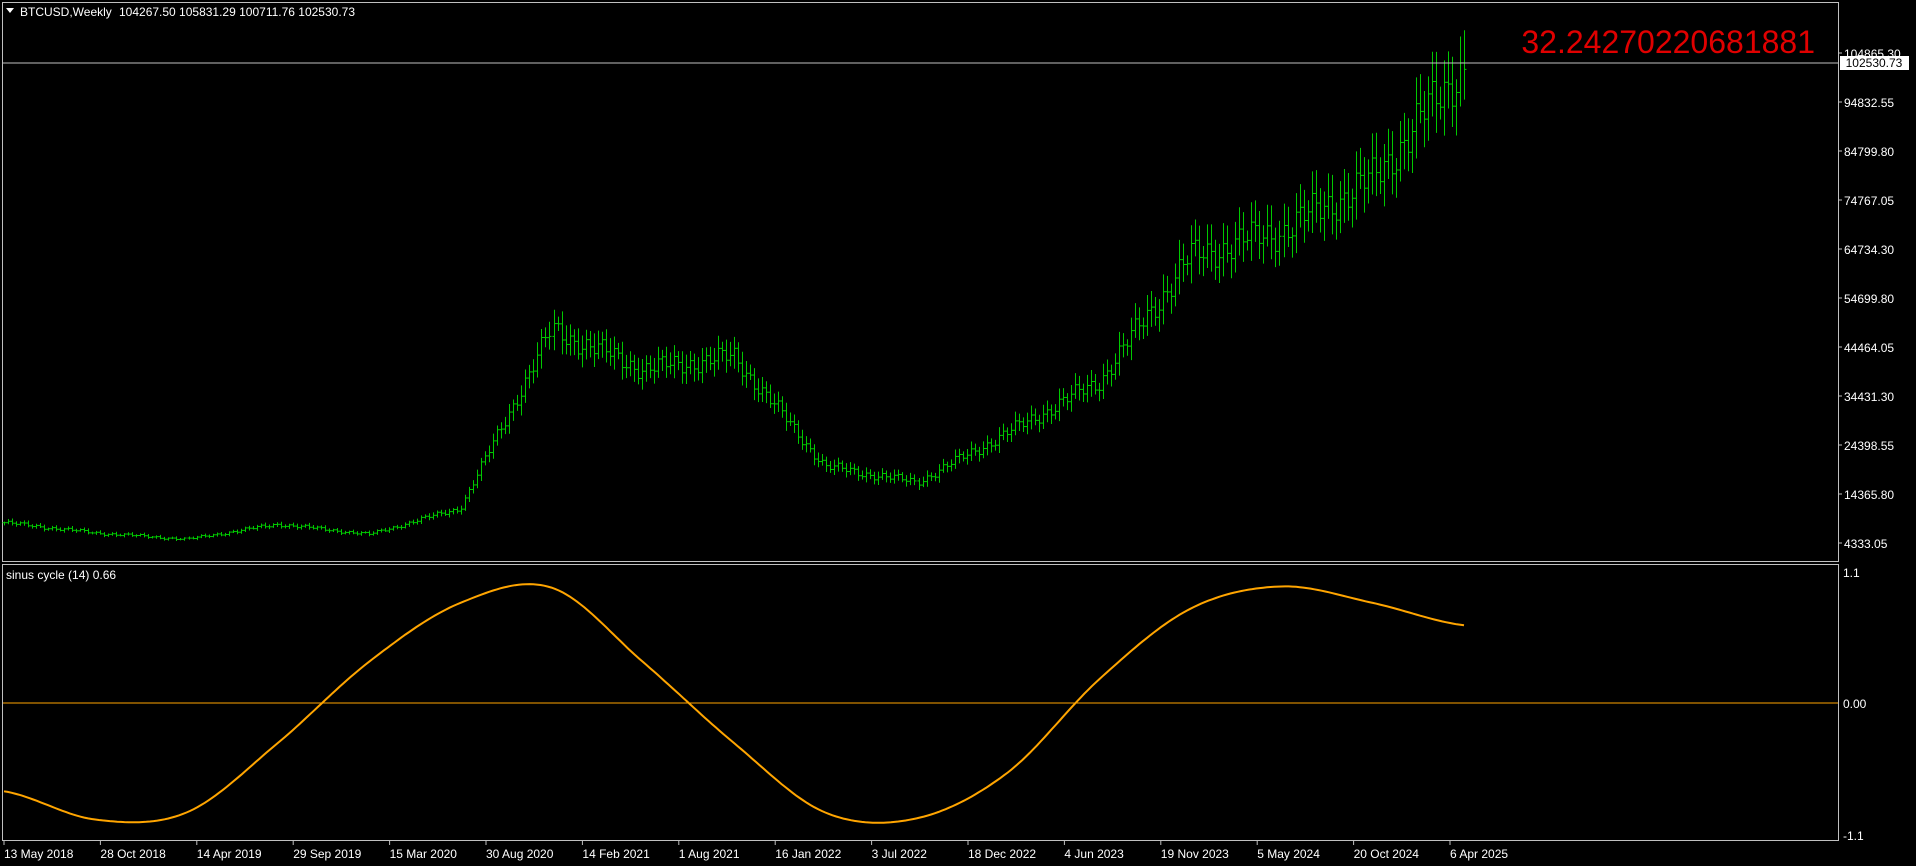  Describe the element at coordinates (1874, 63) in the screenshot. I see `last-price-label: 102530.73` at that location.